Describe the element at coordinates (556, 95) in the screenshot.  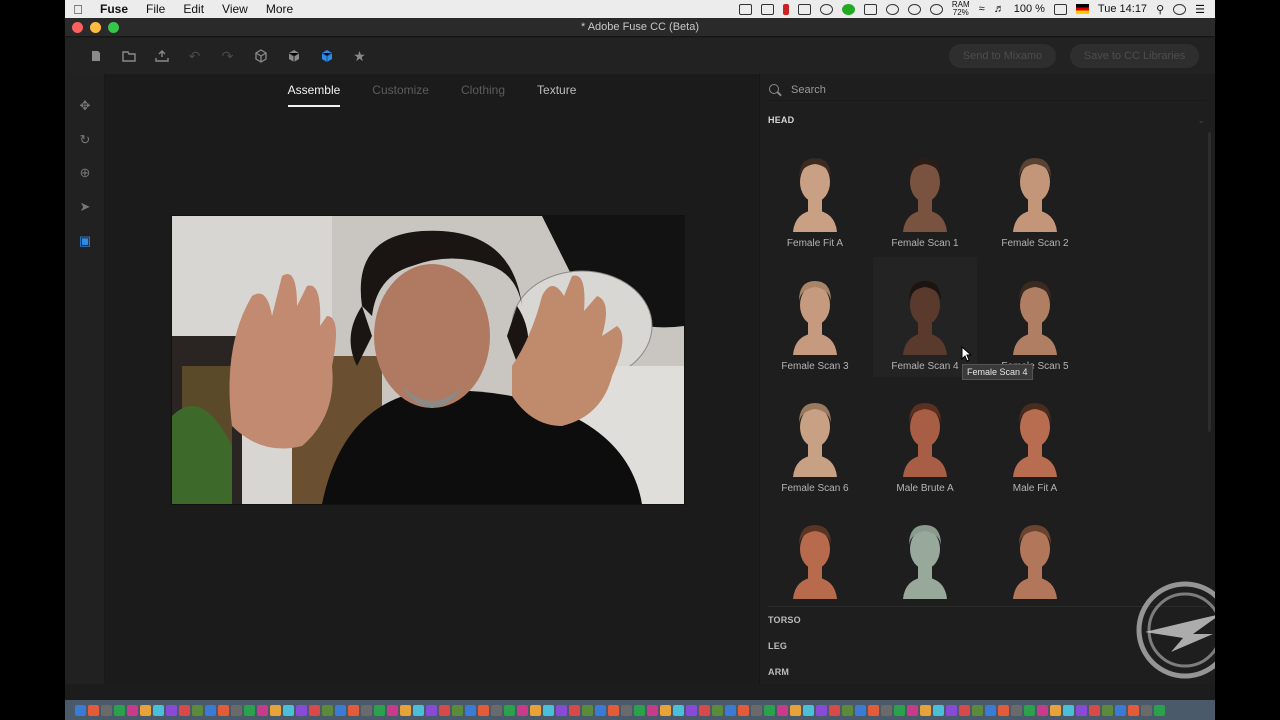
I see `tab-texture: Texture` at that location.